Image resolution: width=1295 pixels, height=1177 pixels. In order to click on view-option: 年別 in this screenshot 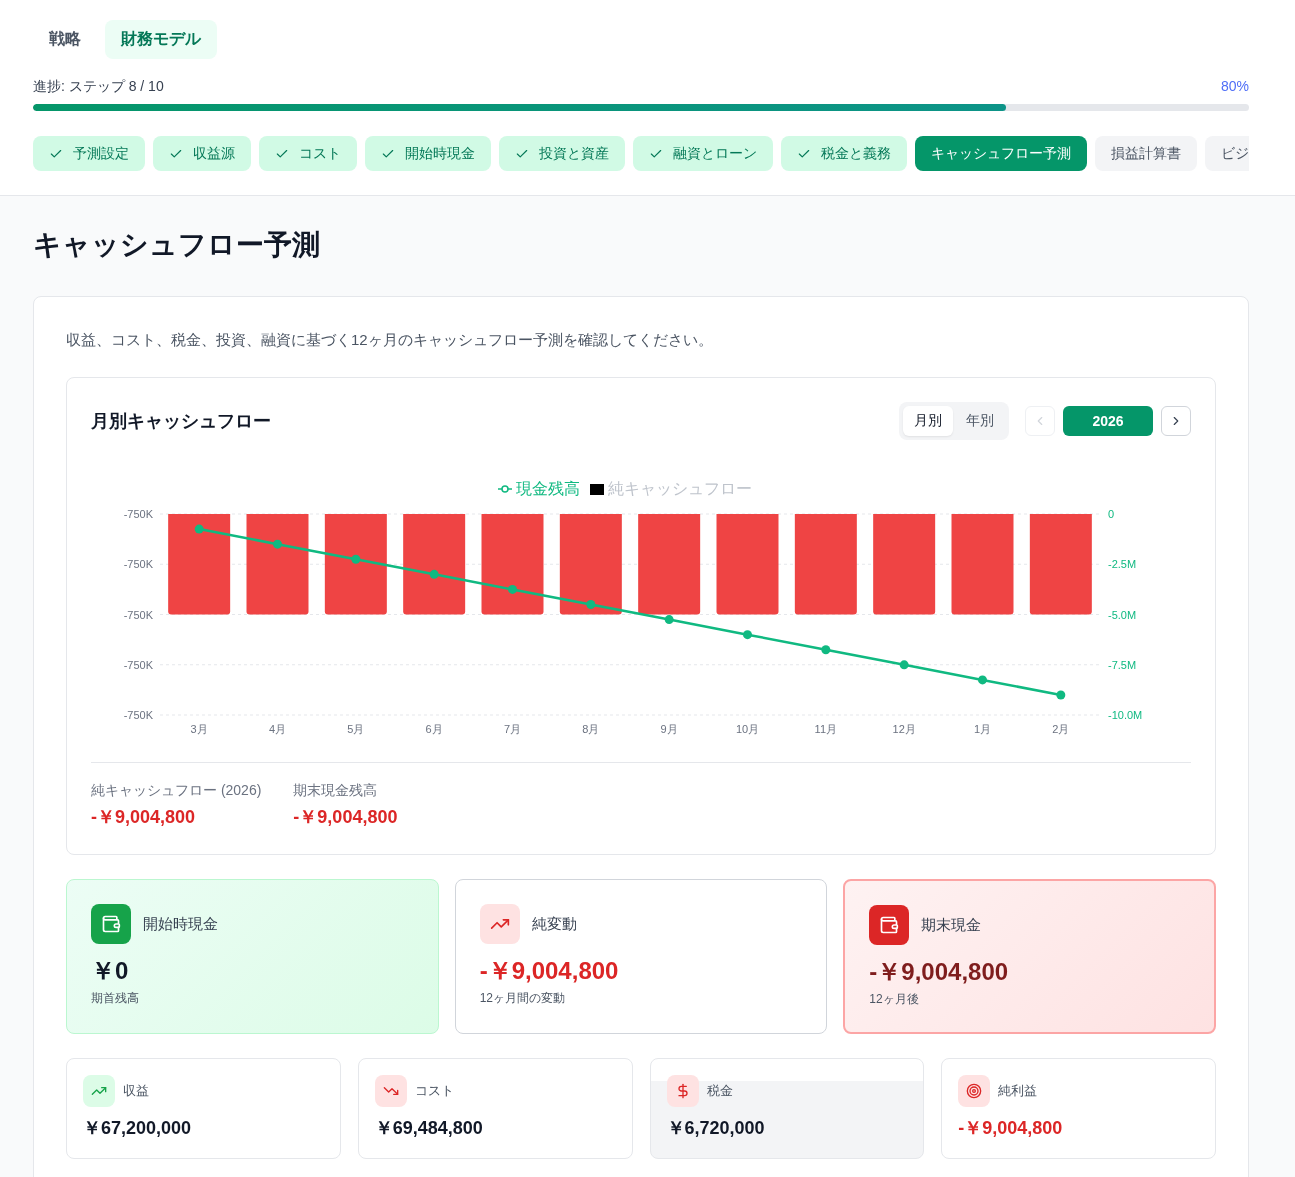, I will do `click(980, 421)`.